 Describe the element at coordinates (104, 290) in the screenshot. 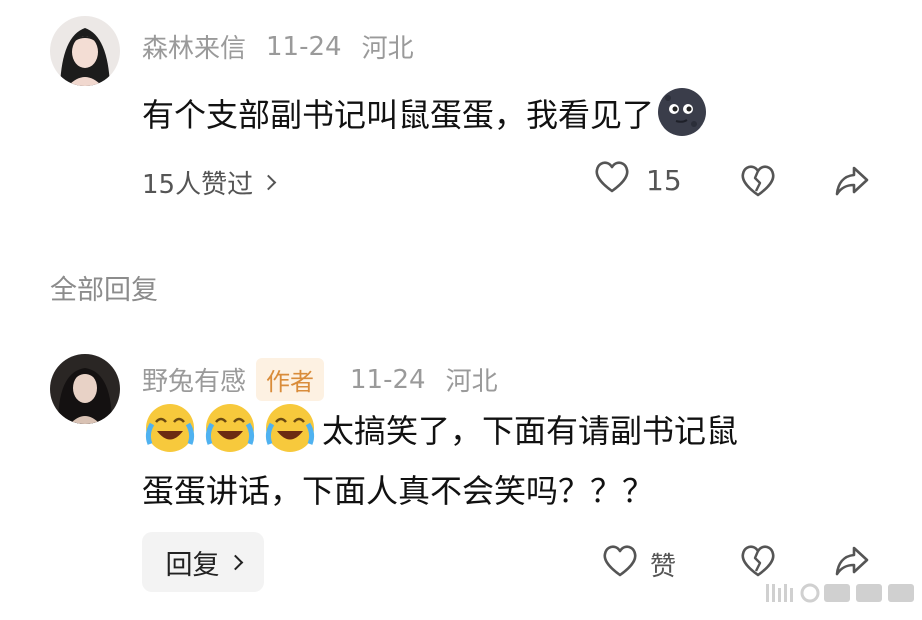

I see `all-replies-title: 全部回复` at that location.